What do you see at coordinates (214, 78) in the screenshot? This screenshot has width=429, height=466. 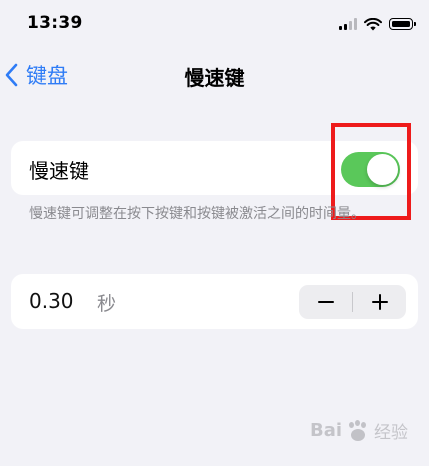 I see `page-title: 慢速键` at bounding box center [214, 78].